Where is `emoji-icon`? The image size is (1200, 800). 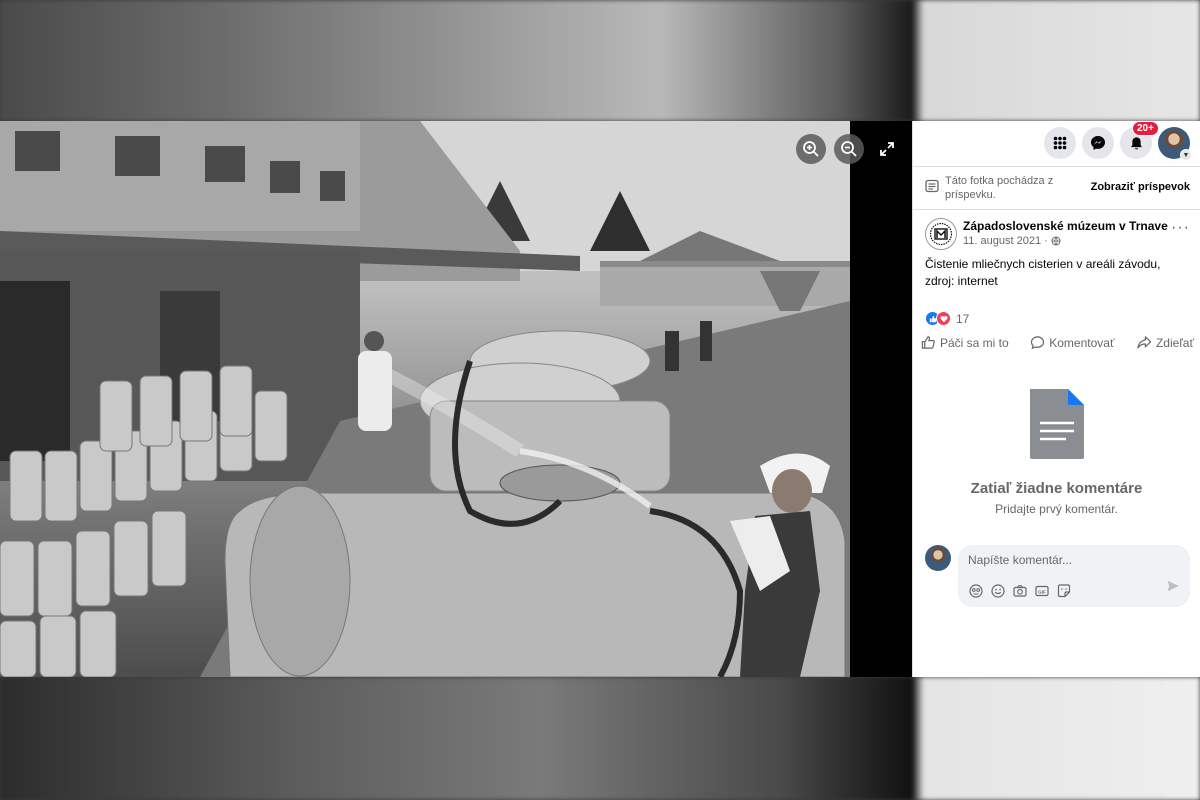
emoji-icon is located at coordinates (997, 590).